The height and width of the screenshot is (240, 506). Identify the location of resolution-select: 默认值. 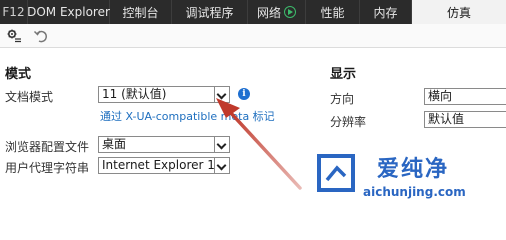
(465, 119).